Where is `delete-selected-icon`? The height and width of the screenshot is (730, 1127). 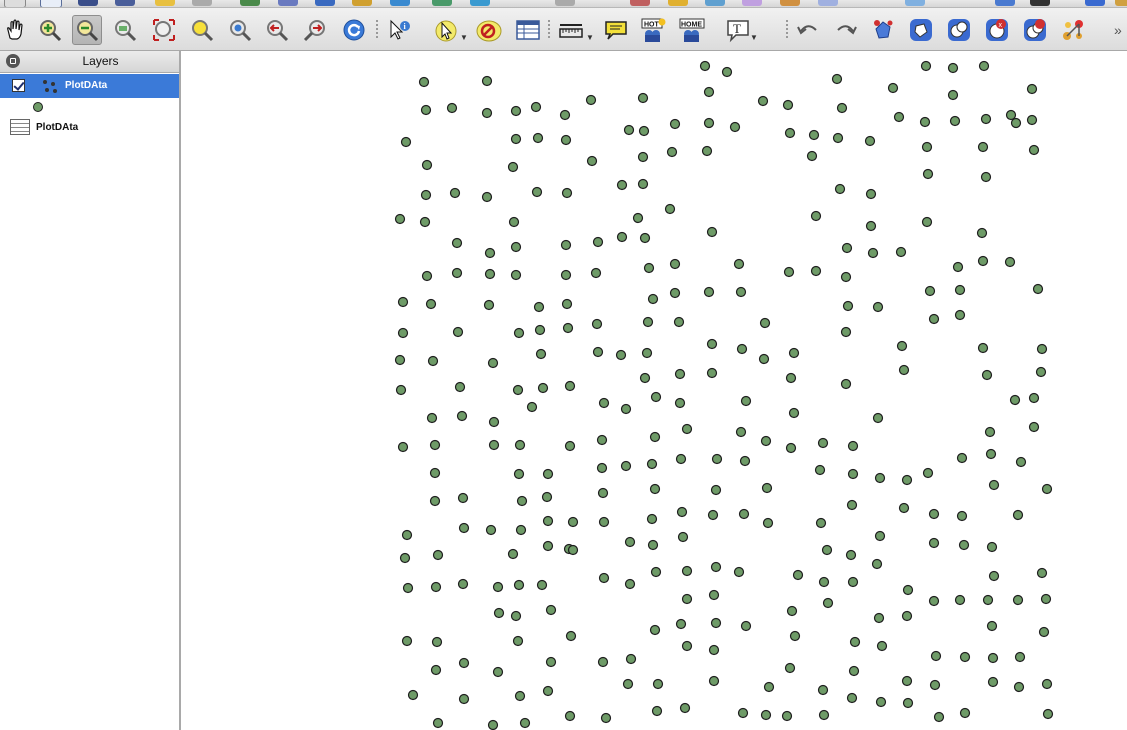 delete-selected-icon is located at coordinates (828, 3).